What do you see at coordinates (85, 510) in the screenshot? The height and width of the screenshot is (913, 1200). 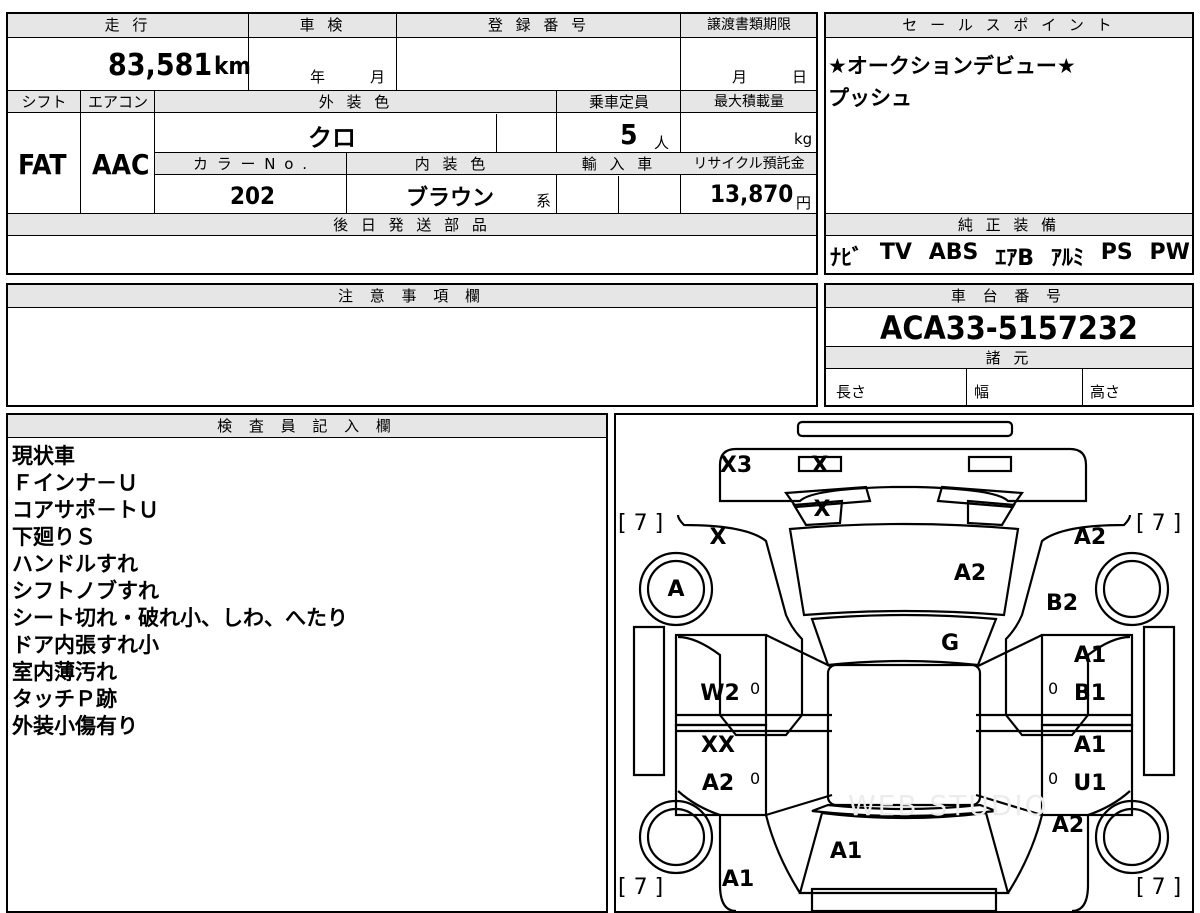 I see `inspector-note: コアサポ－トＵ` at bounding box center [85, 510].